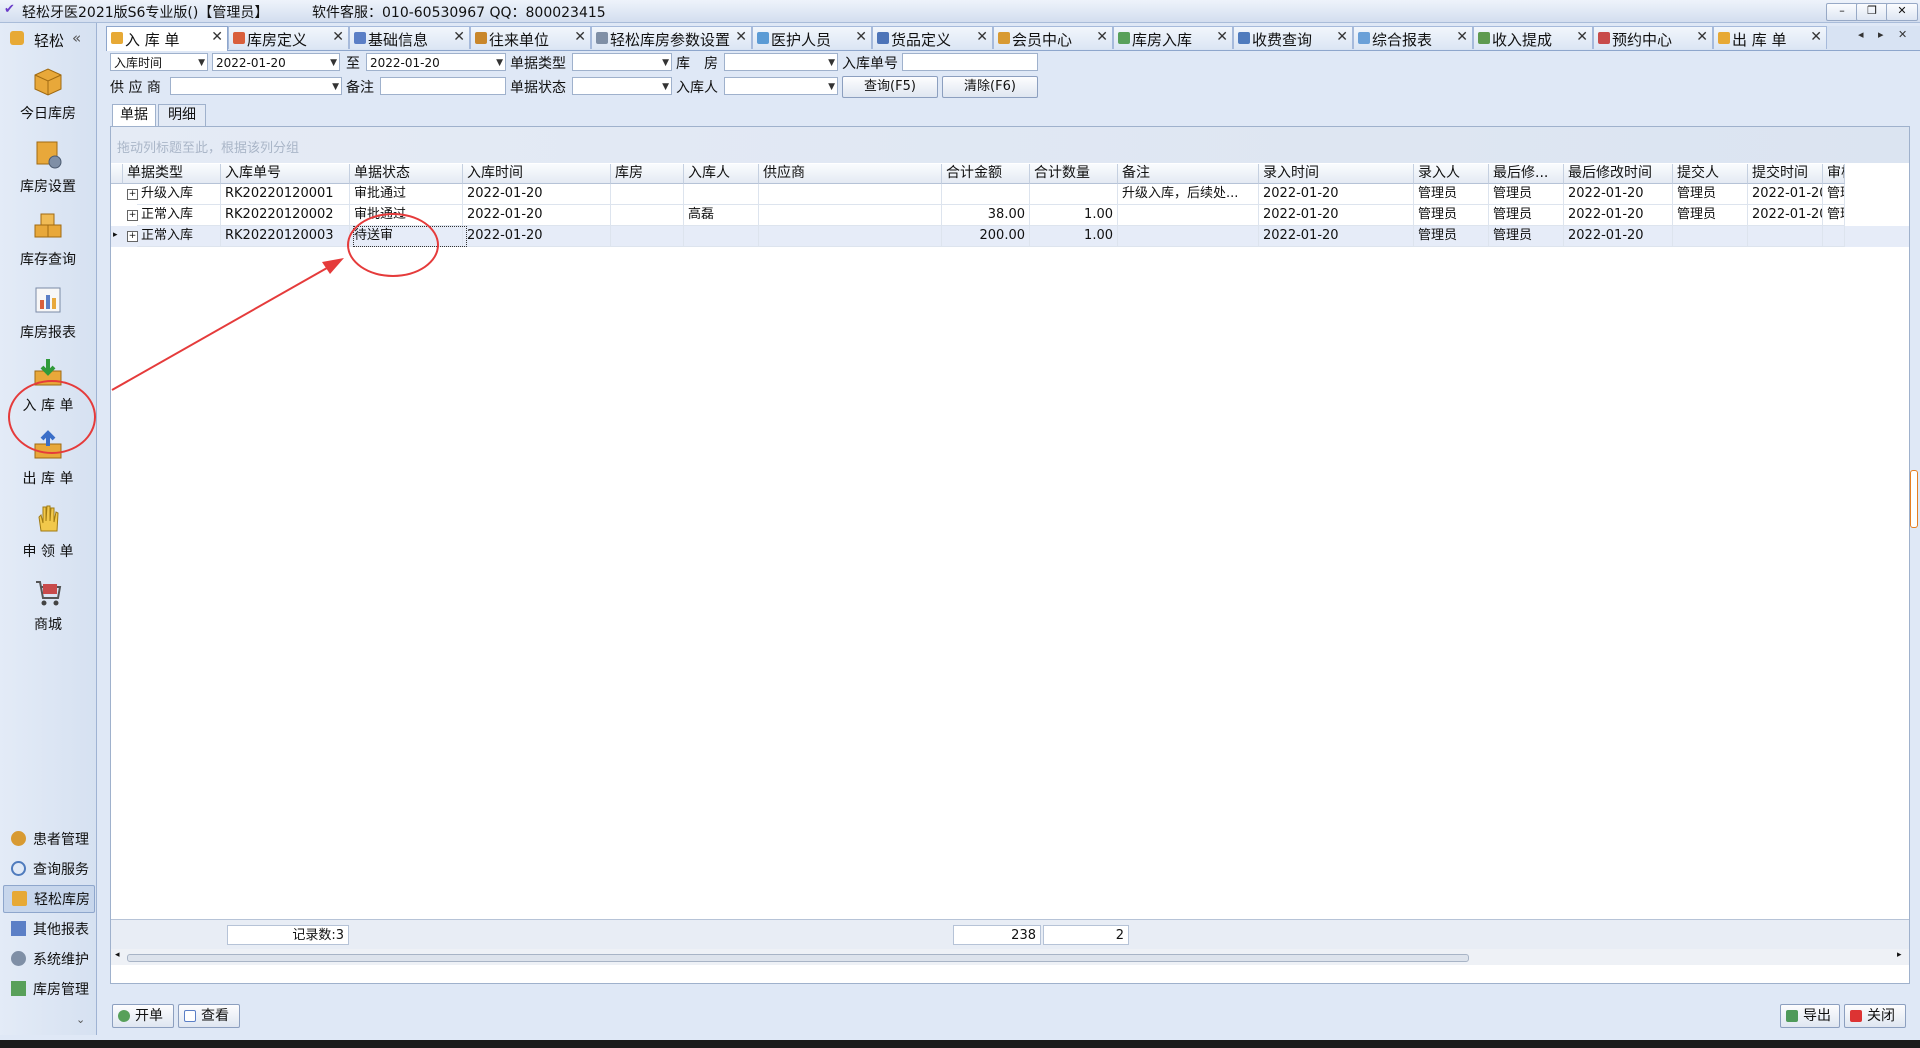  What do you see at coordinates (1902, 12) in the screenshot?
I see `close-window-button: ✕` at bounding box center [1902, 12].